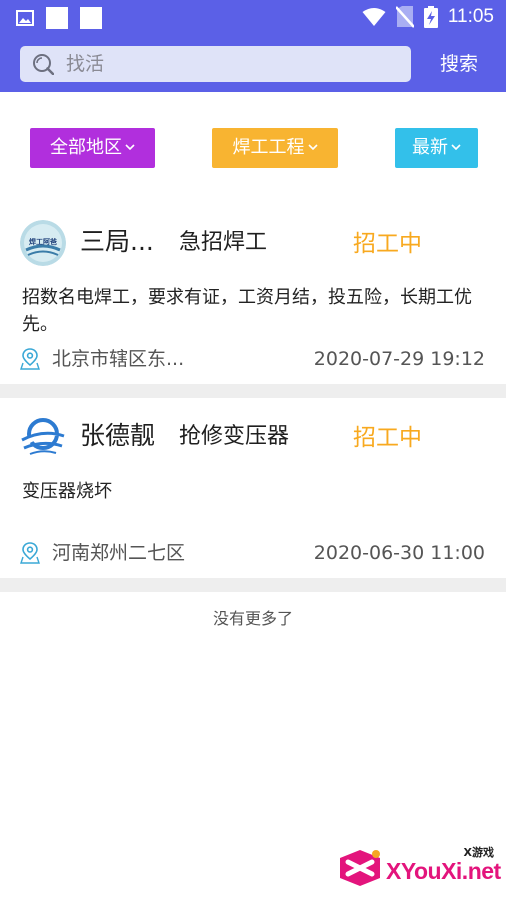 The width and height of the screenshot is (506, 900). Describe the element at coordinates (252, 618) in the screenshot. I see `list-end-text: 没有更多了` at that location.